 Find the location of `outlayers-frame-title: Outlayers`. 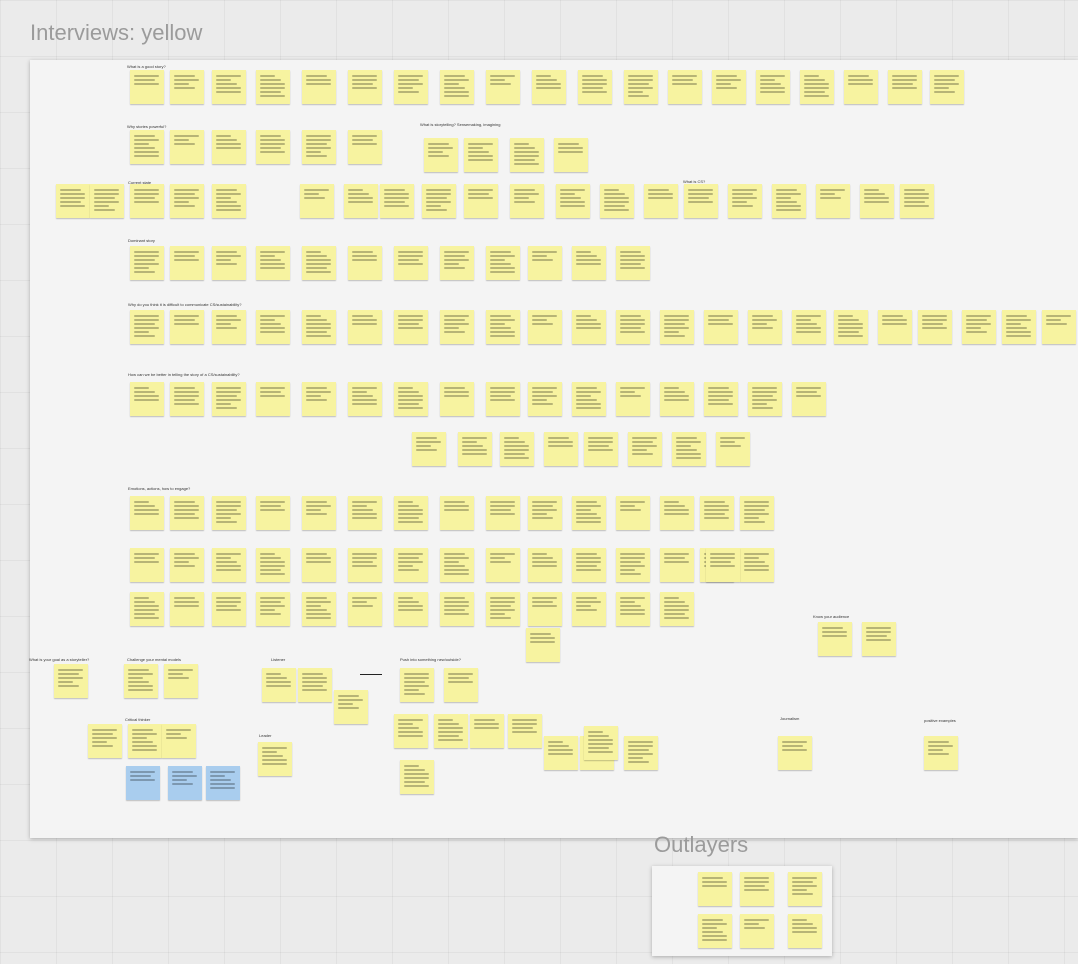

outlayers-frame-title: Outlayers is located at coordinates (701, 845).